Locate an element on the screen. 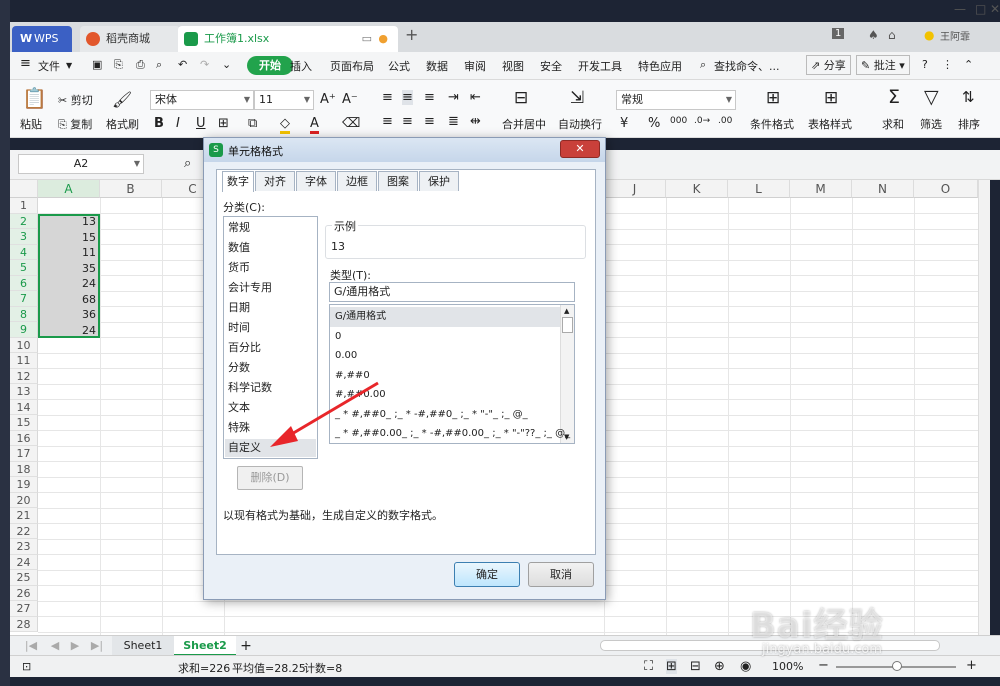  column-header: N is located at coordinates (883, 189).